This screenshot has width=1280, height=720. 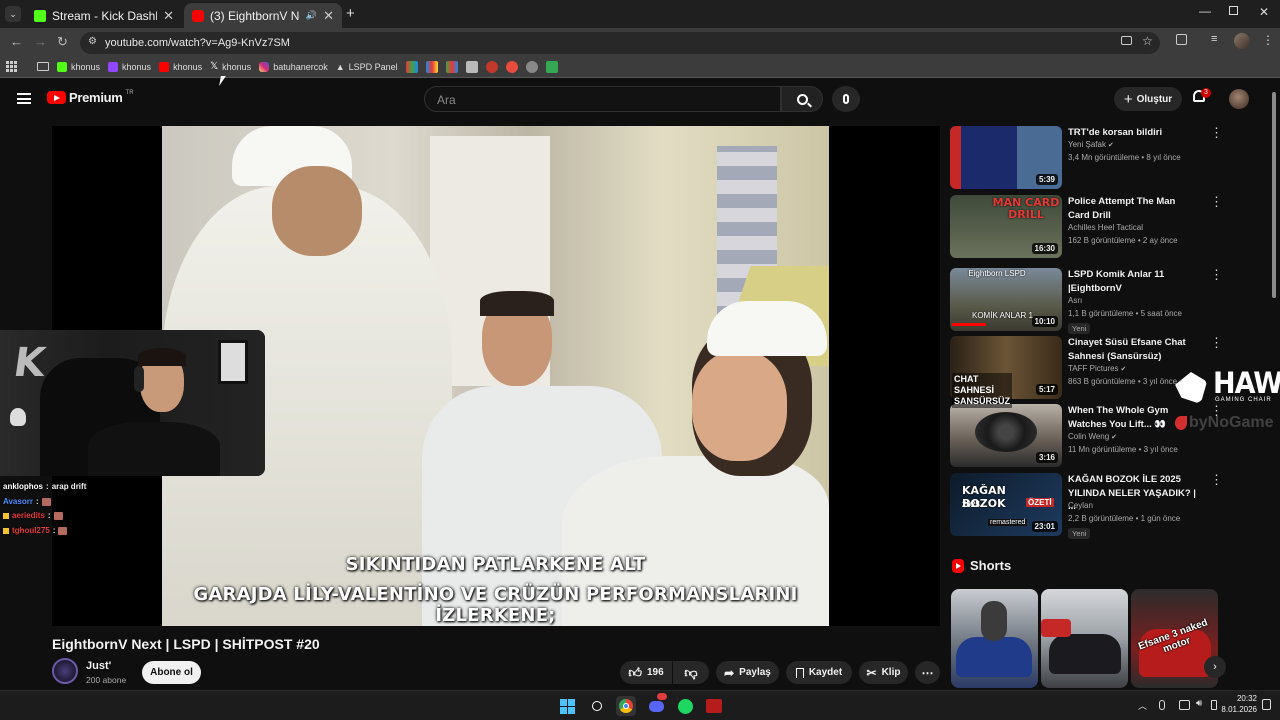 What do you see at coordinates (92, 41) in the screenshot?
I see `site-info-icon: ⚙` at bounding box center [92, 41].